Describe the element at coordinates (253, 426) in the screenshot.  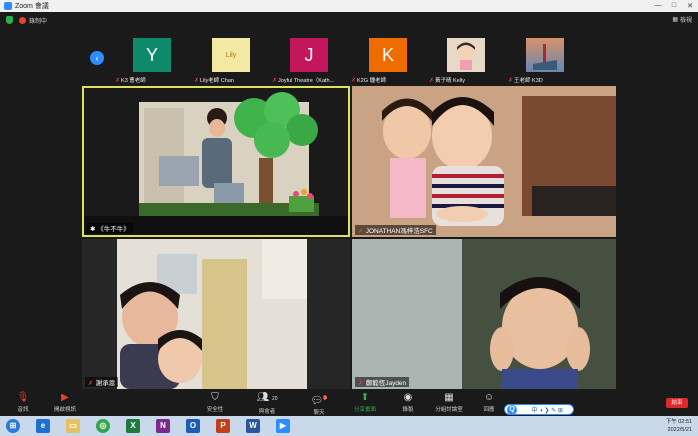
I see `word-icon: W` at that location.